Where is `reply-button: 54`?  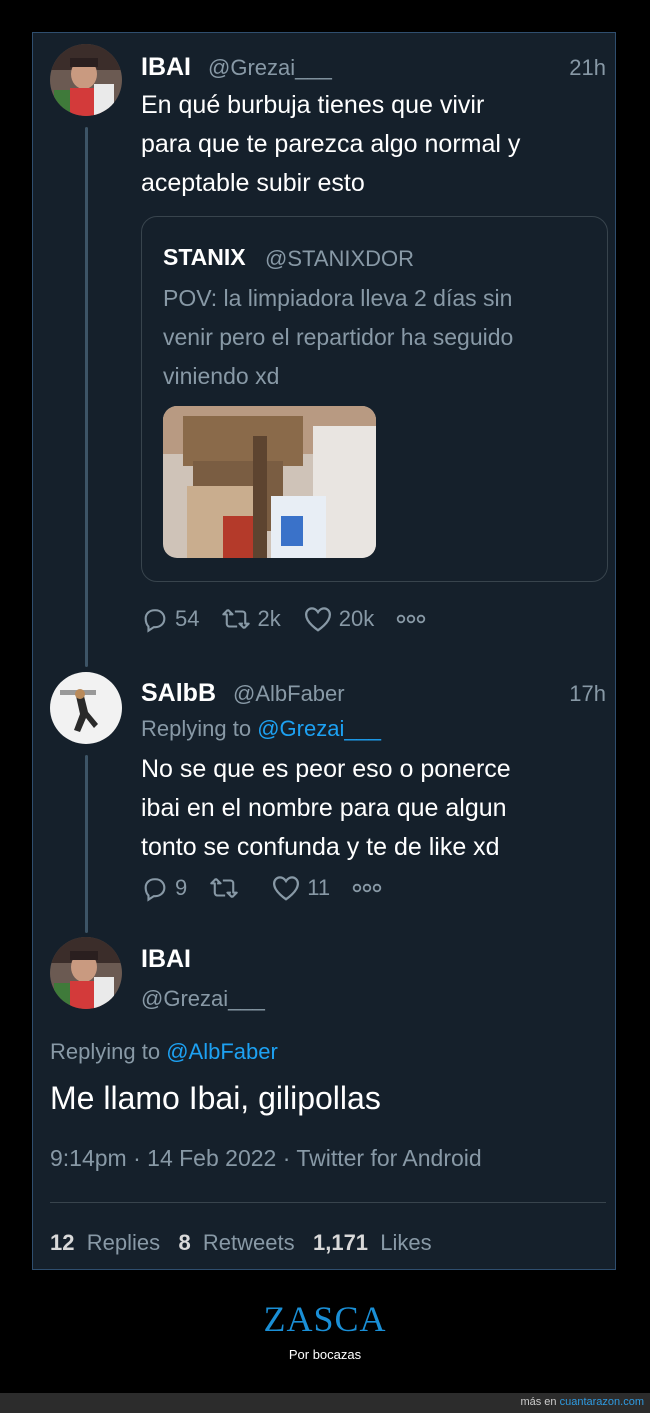 reply-button: 54 is located at coordinates (170, 619).